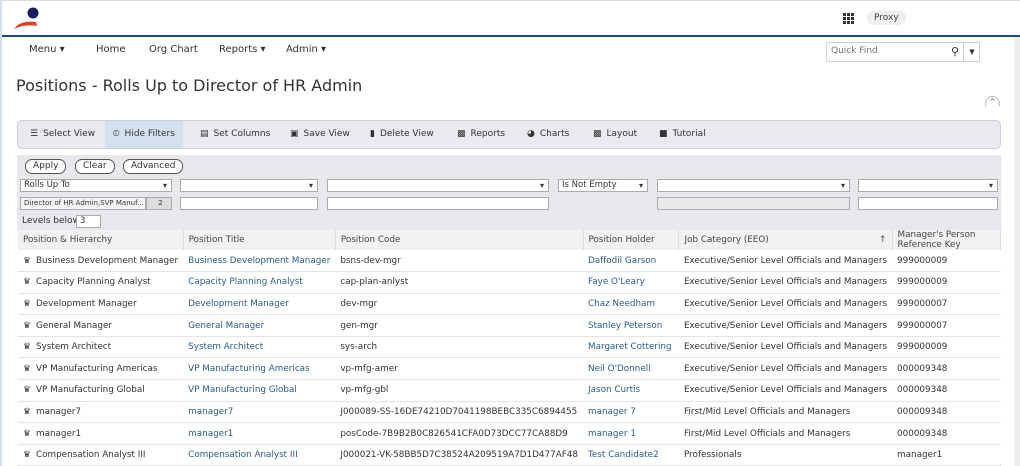 The image size is (1020, 466). What do you see at coordinates (548, 134) in the screenshot?
I see `charts-button: ◕ Charts` at bounding box center [548, 134].